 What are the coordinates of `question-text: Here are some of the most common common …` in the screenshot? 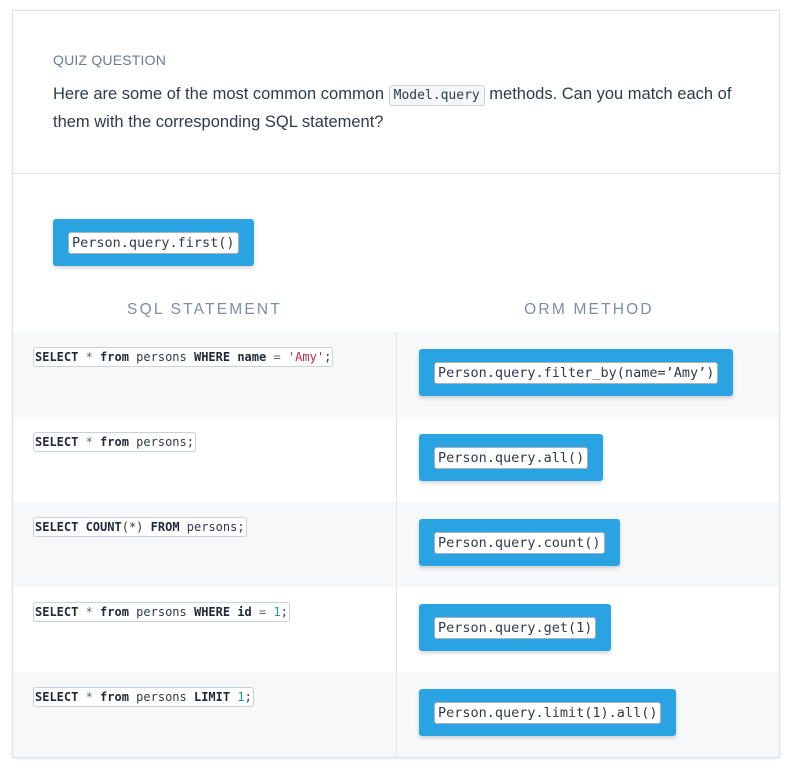 It's located at (393, 108).